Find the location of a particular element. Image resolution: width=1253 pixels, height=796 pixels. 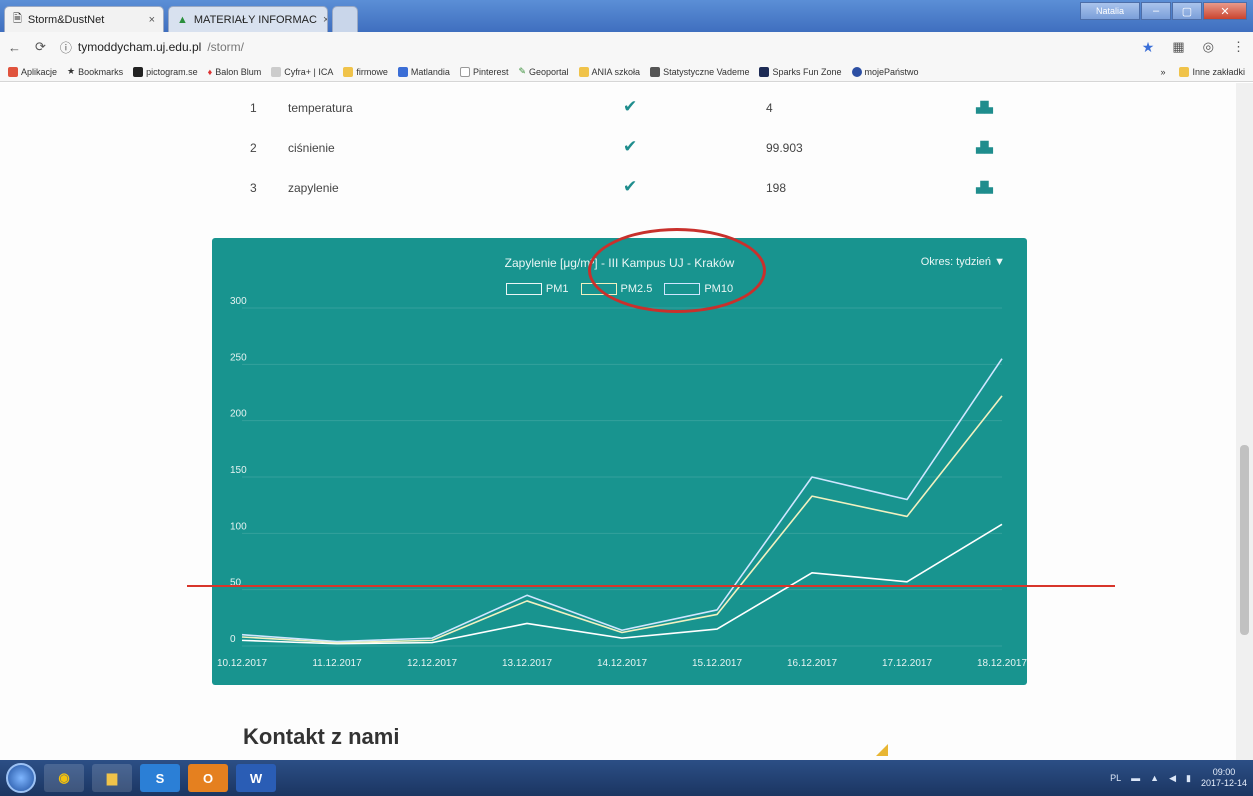

y-tick-label: 300 is located at coordinates (238, 301).